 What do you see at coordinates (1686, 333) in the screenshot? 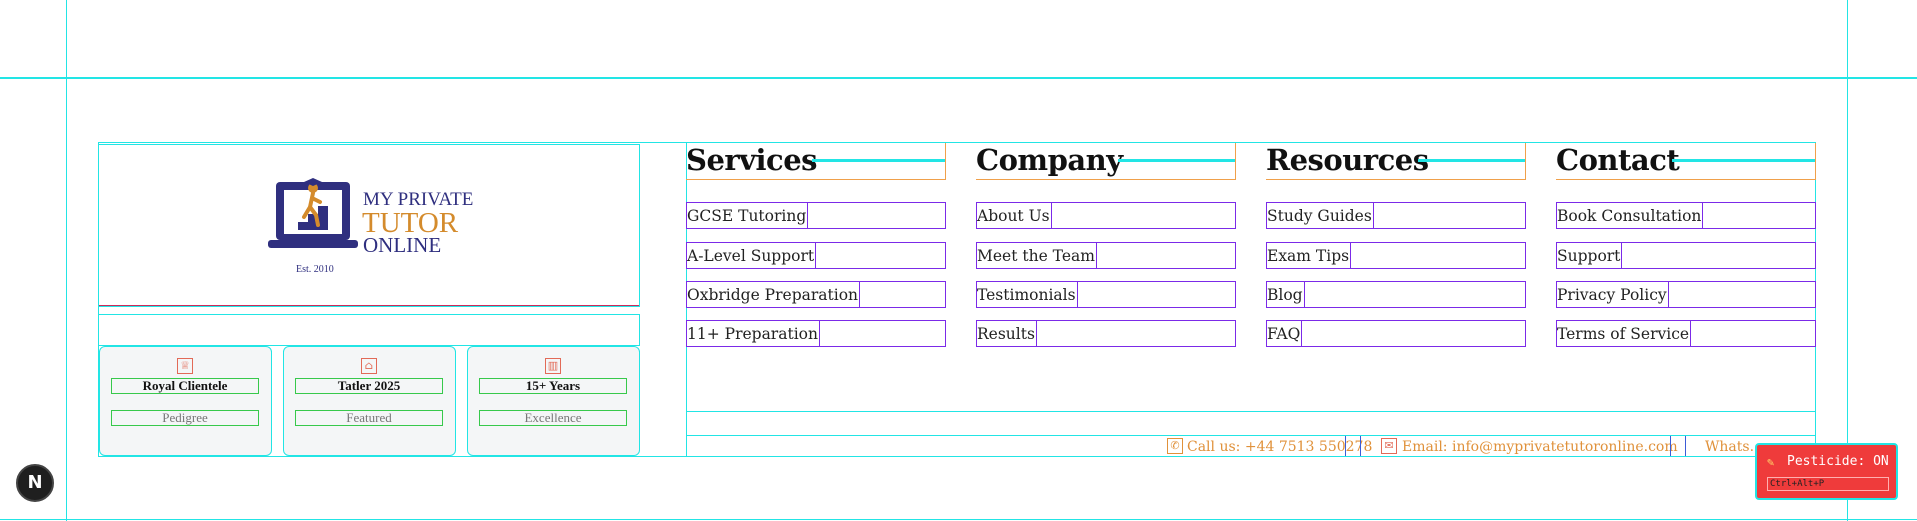
I see `footer-link-terms: Terms of Service` at bounding box center [1686, 333].